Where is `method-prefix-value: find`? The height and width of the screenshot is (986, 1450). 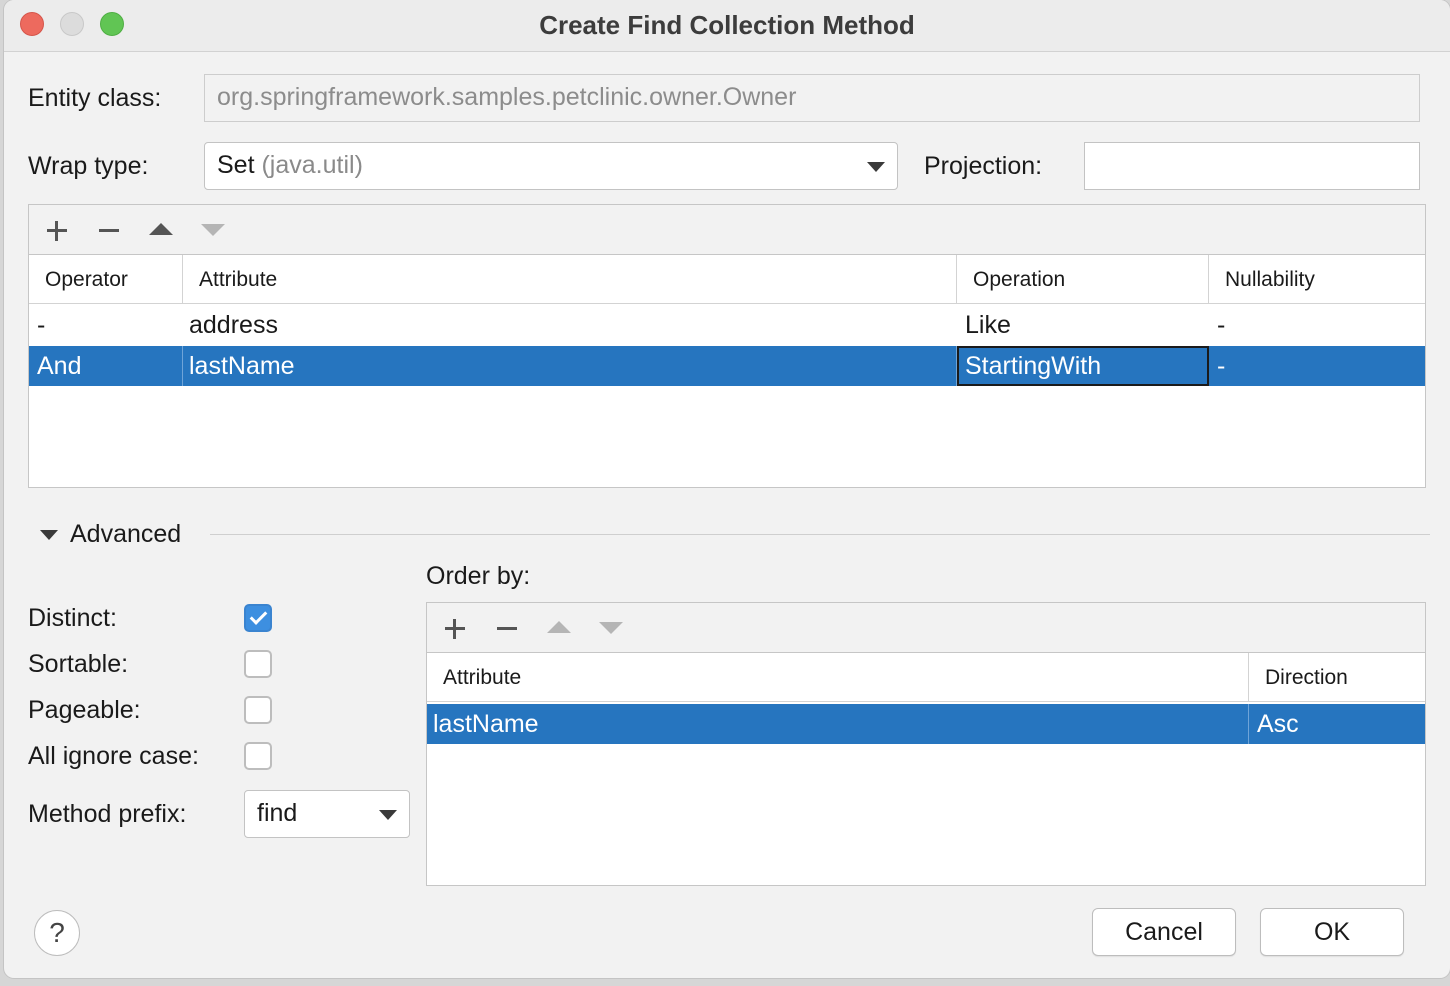 method-prefix-value: find is located at coordinates (277, 813).